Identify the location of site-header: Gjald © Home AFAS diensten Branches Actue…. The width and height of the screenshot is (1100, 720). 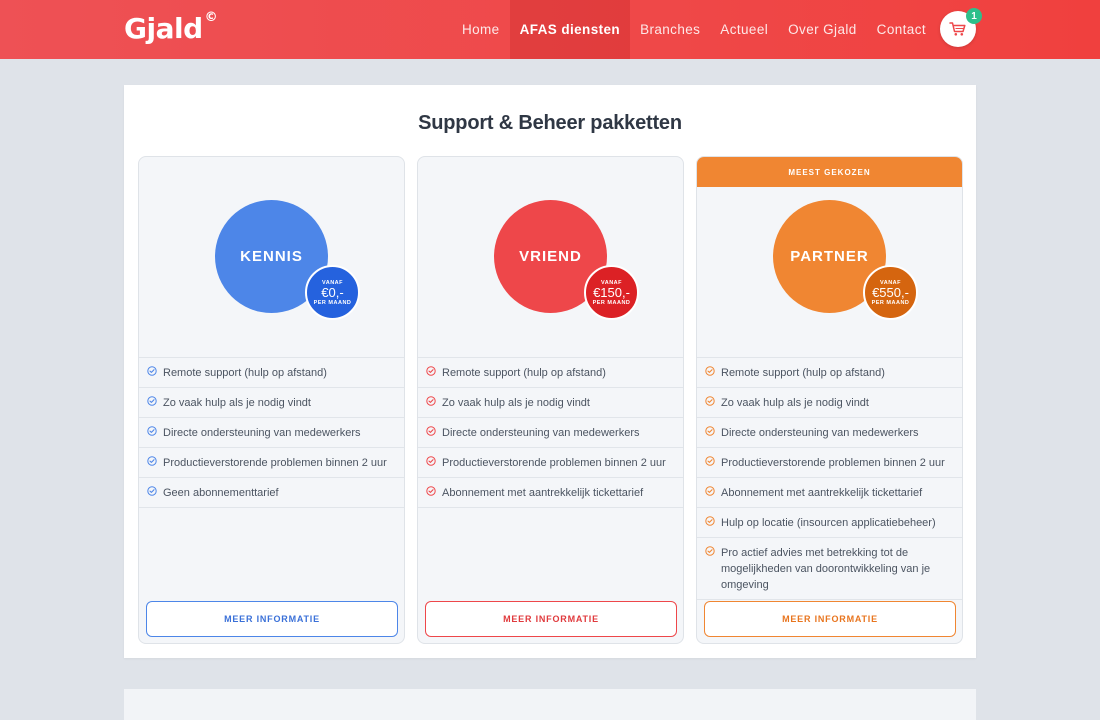
(550, 29).